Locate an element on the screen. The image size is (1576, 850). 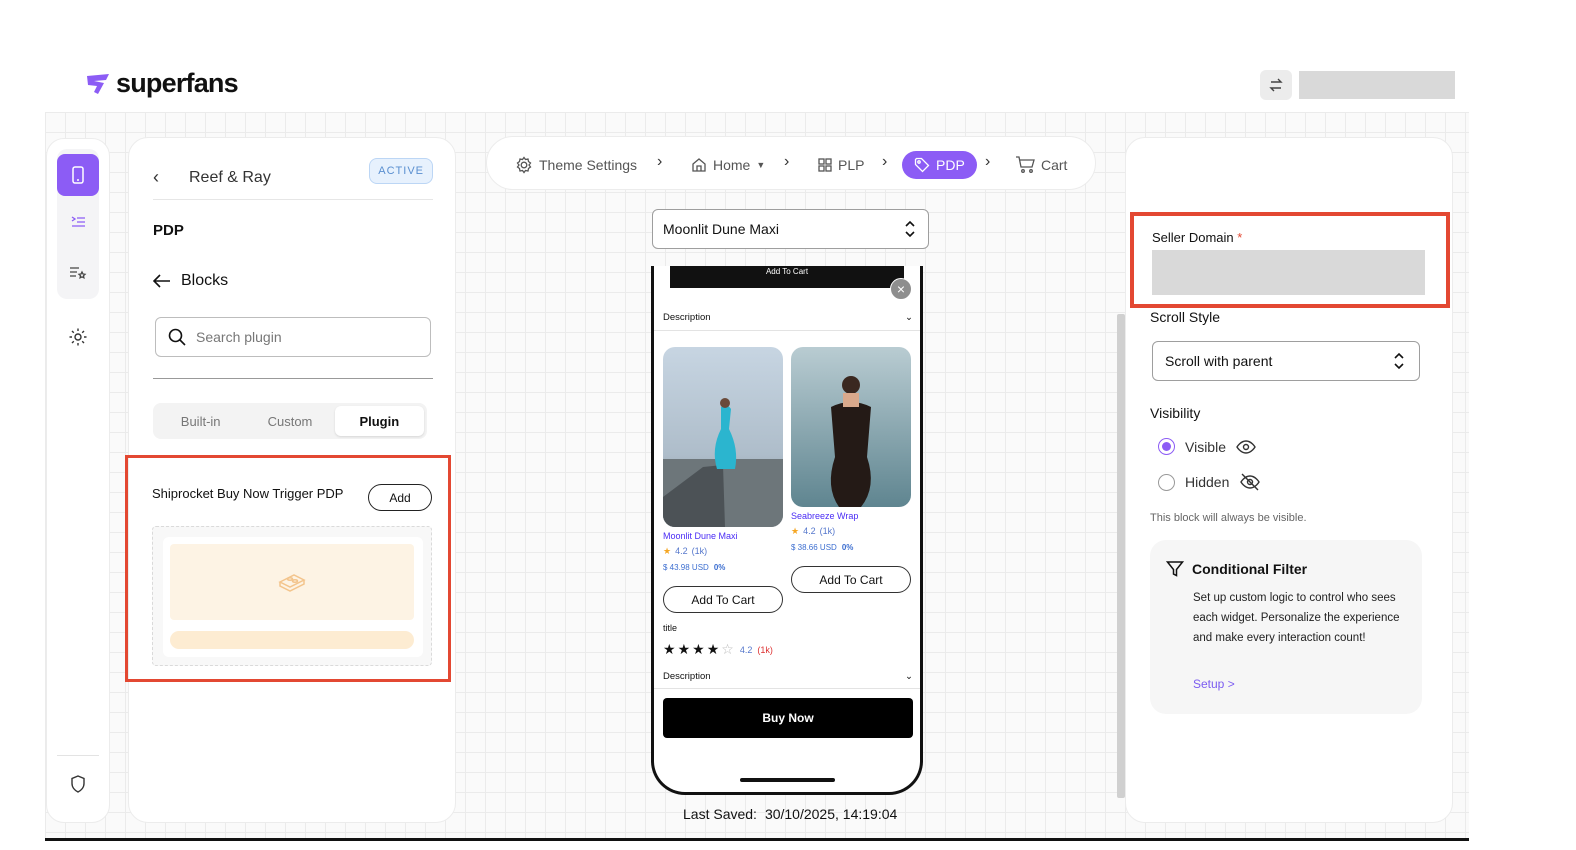
title-label: title is located at coordinates (670, 628).